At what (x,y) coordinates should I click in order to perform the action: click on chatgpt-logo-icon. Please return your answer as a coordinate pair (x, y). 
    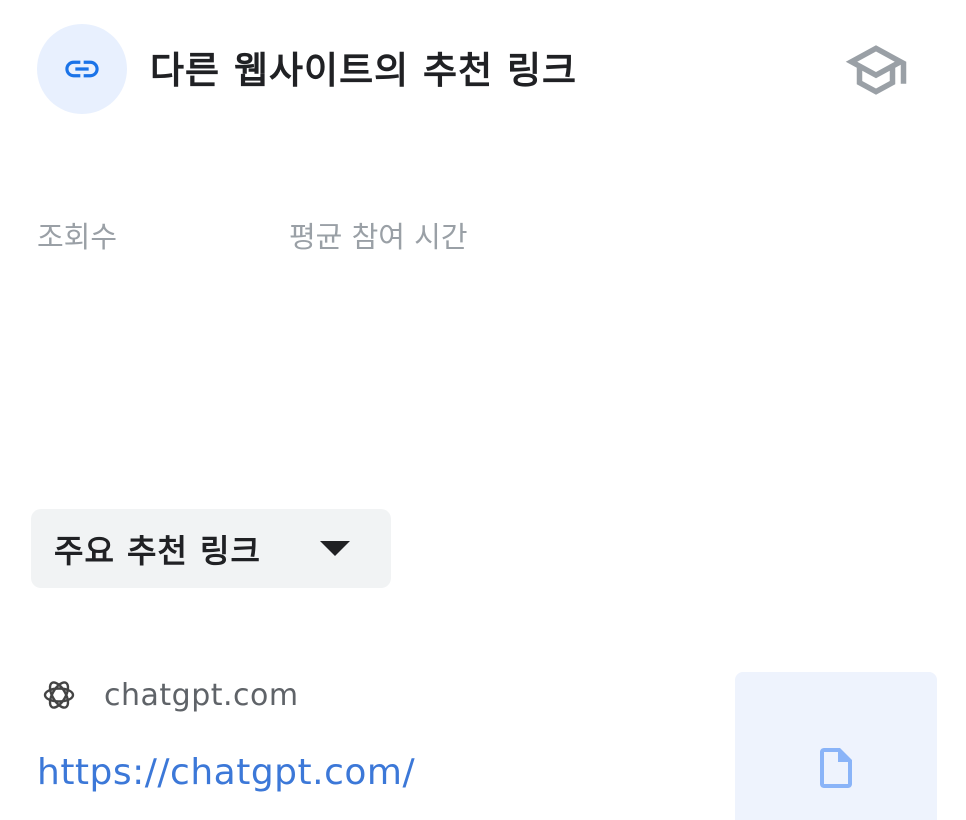
    Looking at the image, I should click on (59, 695).